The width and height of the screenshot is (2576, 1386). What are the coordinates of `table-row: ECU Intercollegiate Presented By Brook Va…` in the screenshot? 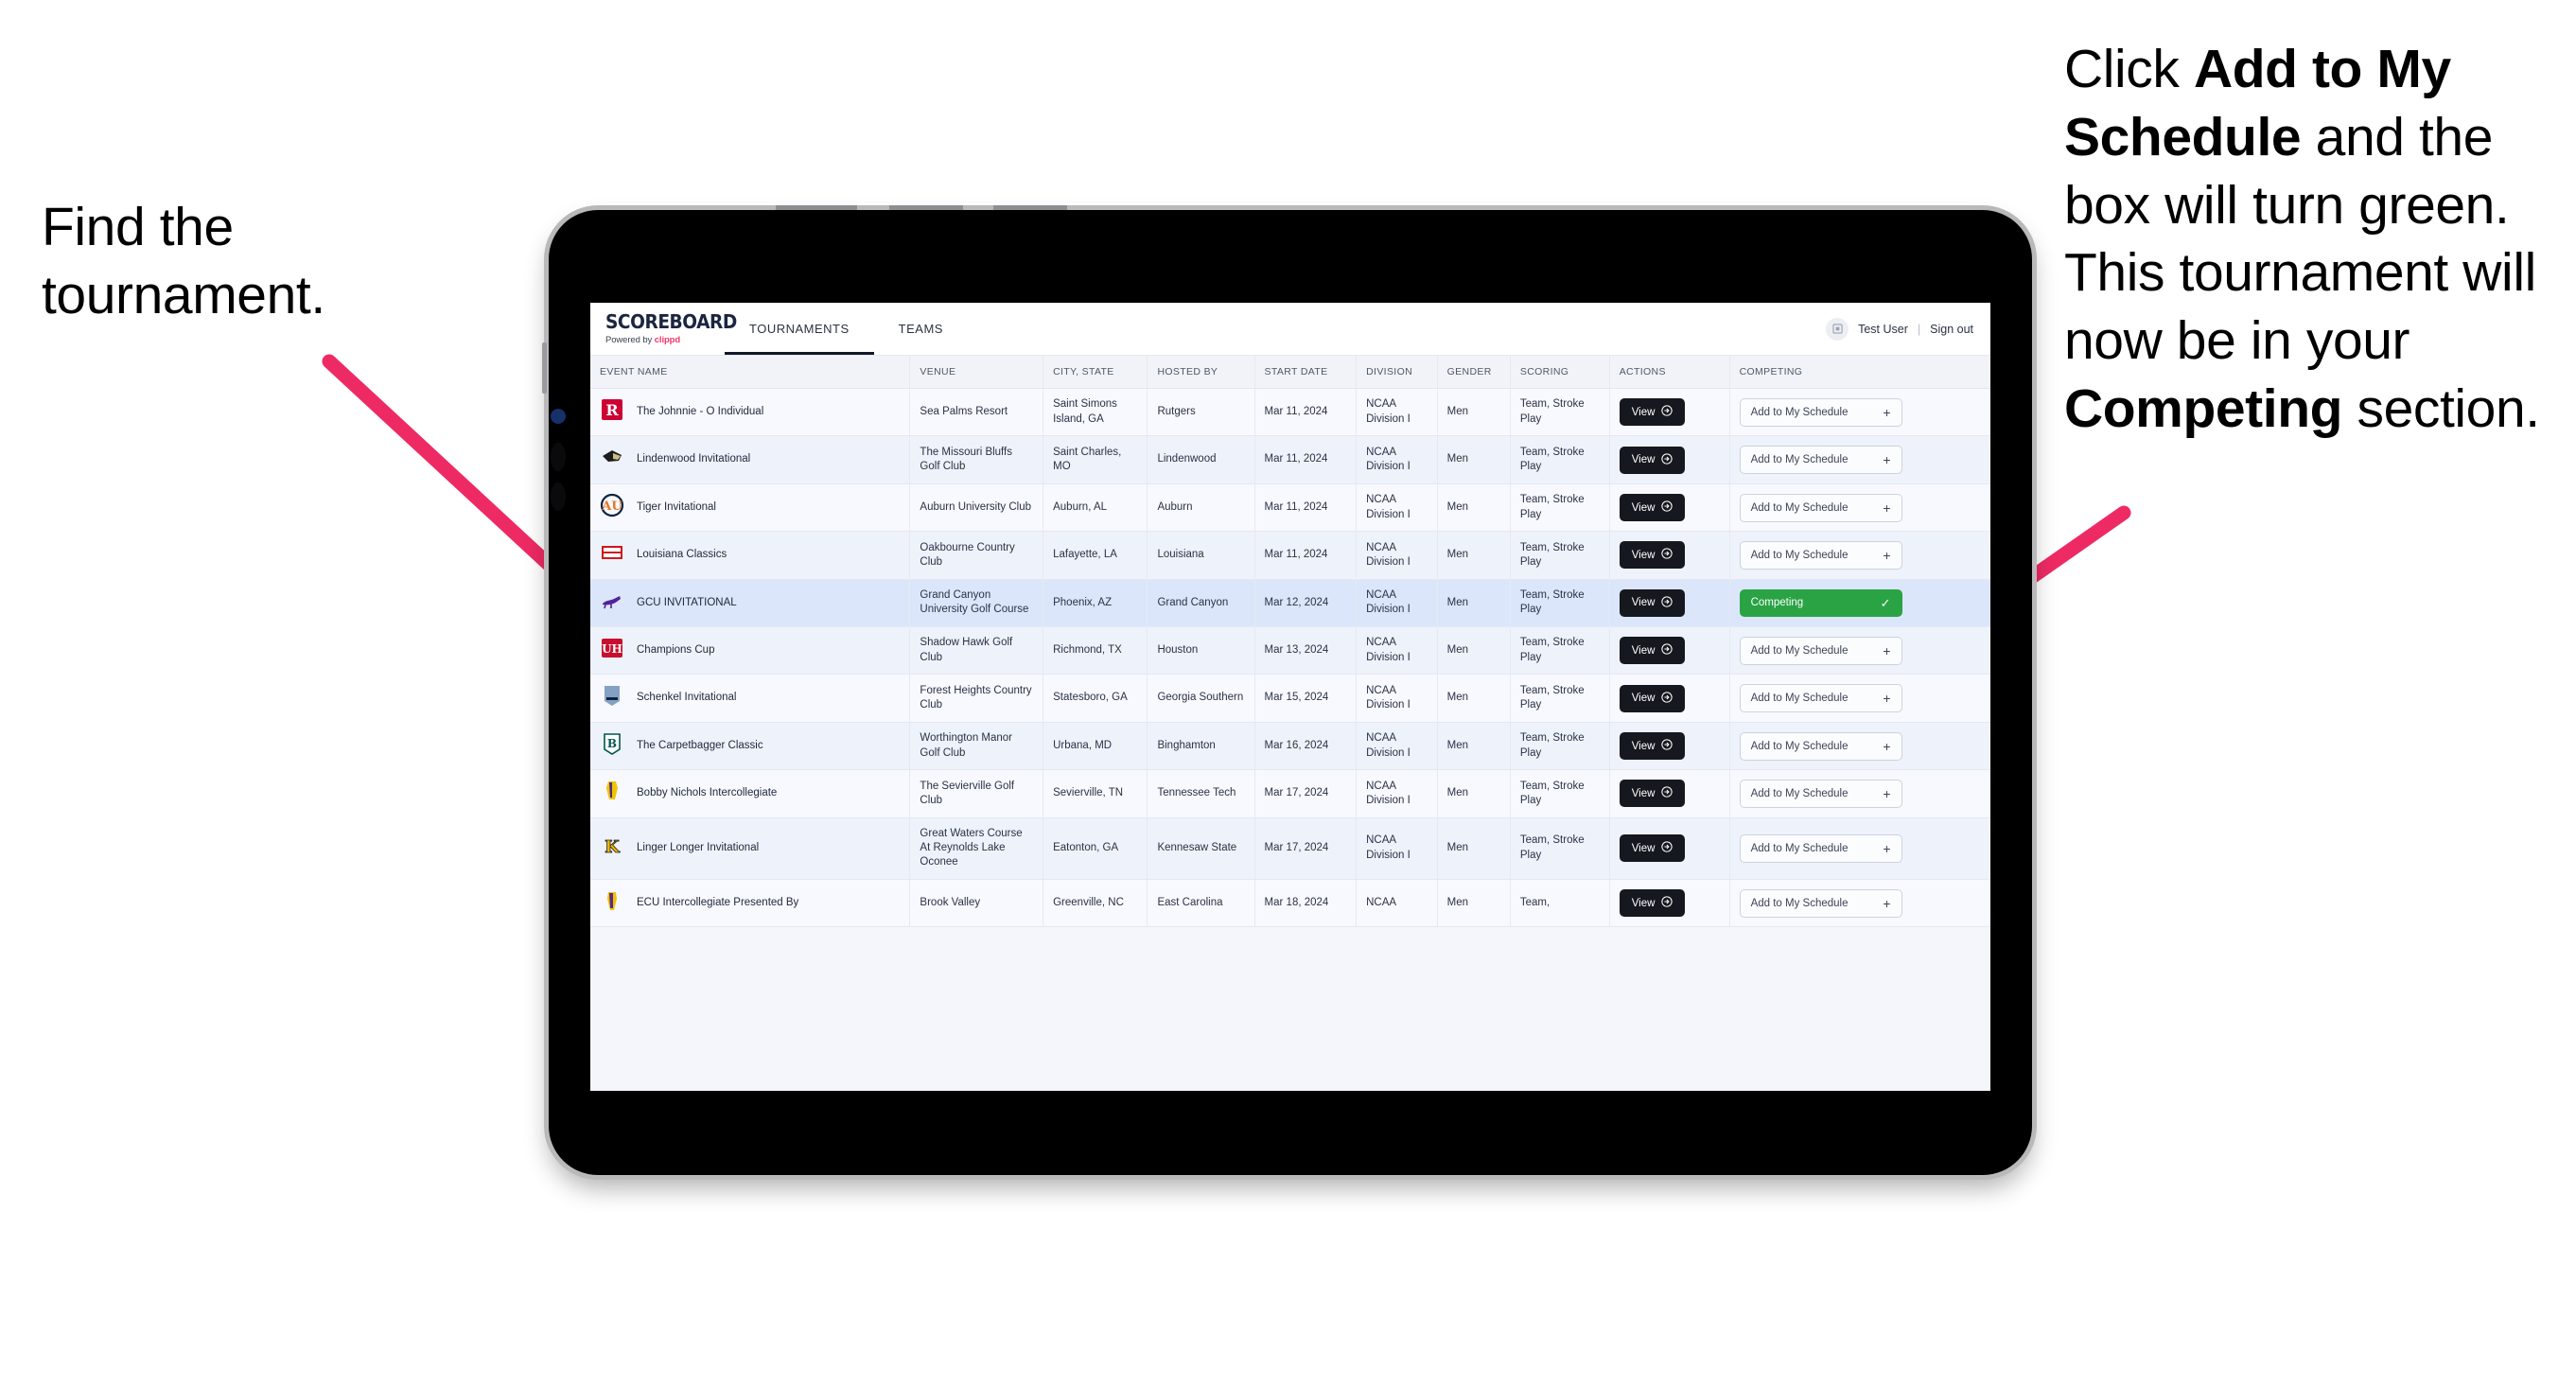 It's located at (1290, 903).